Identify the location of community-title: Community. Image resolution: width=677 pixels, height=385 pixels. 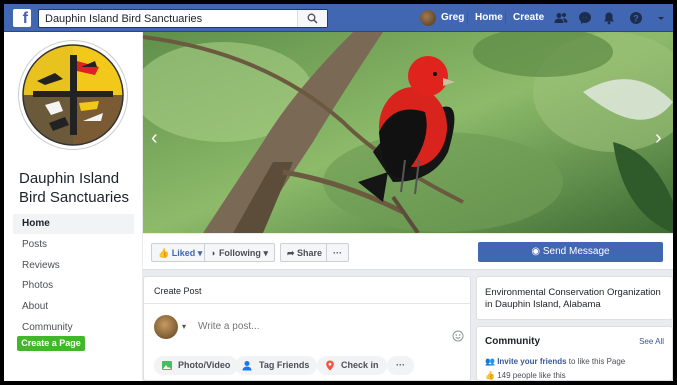
(512, 341).